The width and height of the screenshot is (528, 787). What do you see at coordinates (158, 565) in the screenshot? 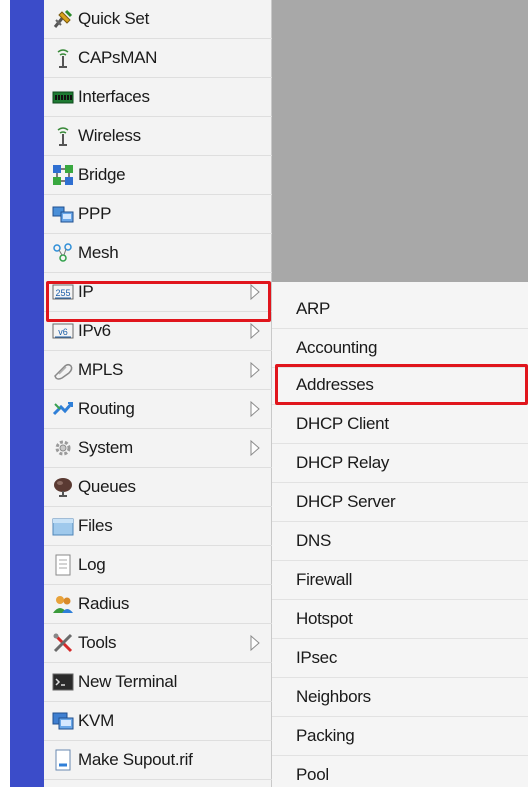
I see `menu-item-log: Log` at bounding box center [158, 565].